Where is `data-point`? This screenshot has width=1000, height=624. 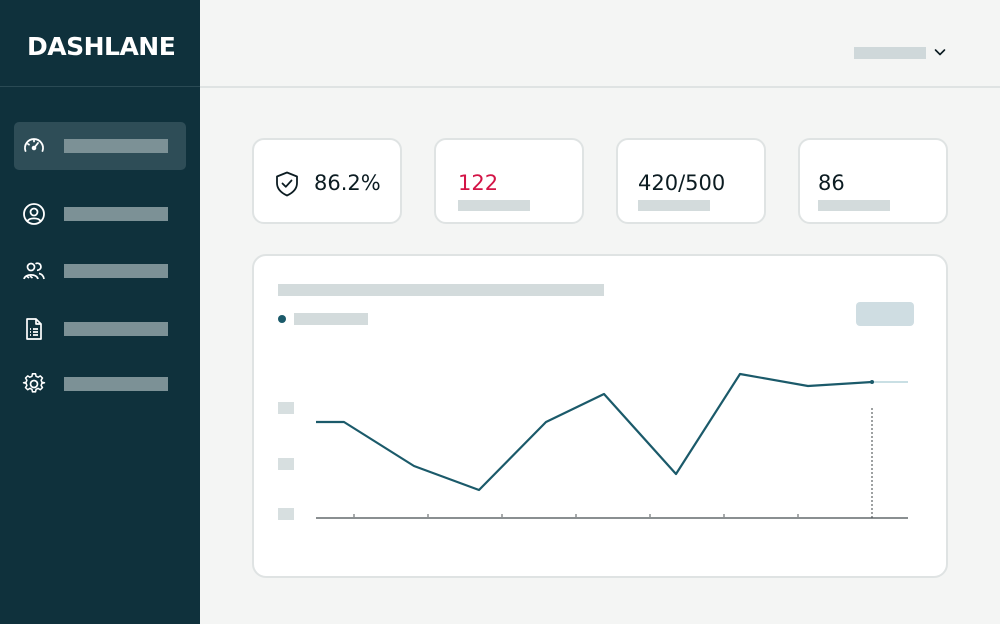
data-point is located at coordinates (872, 382).